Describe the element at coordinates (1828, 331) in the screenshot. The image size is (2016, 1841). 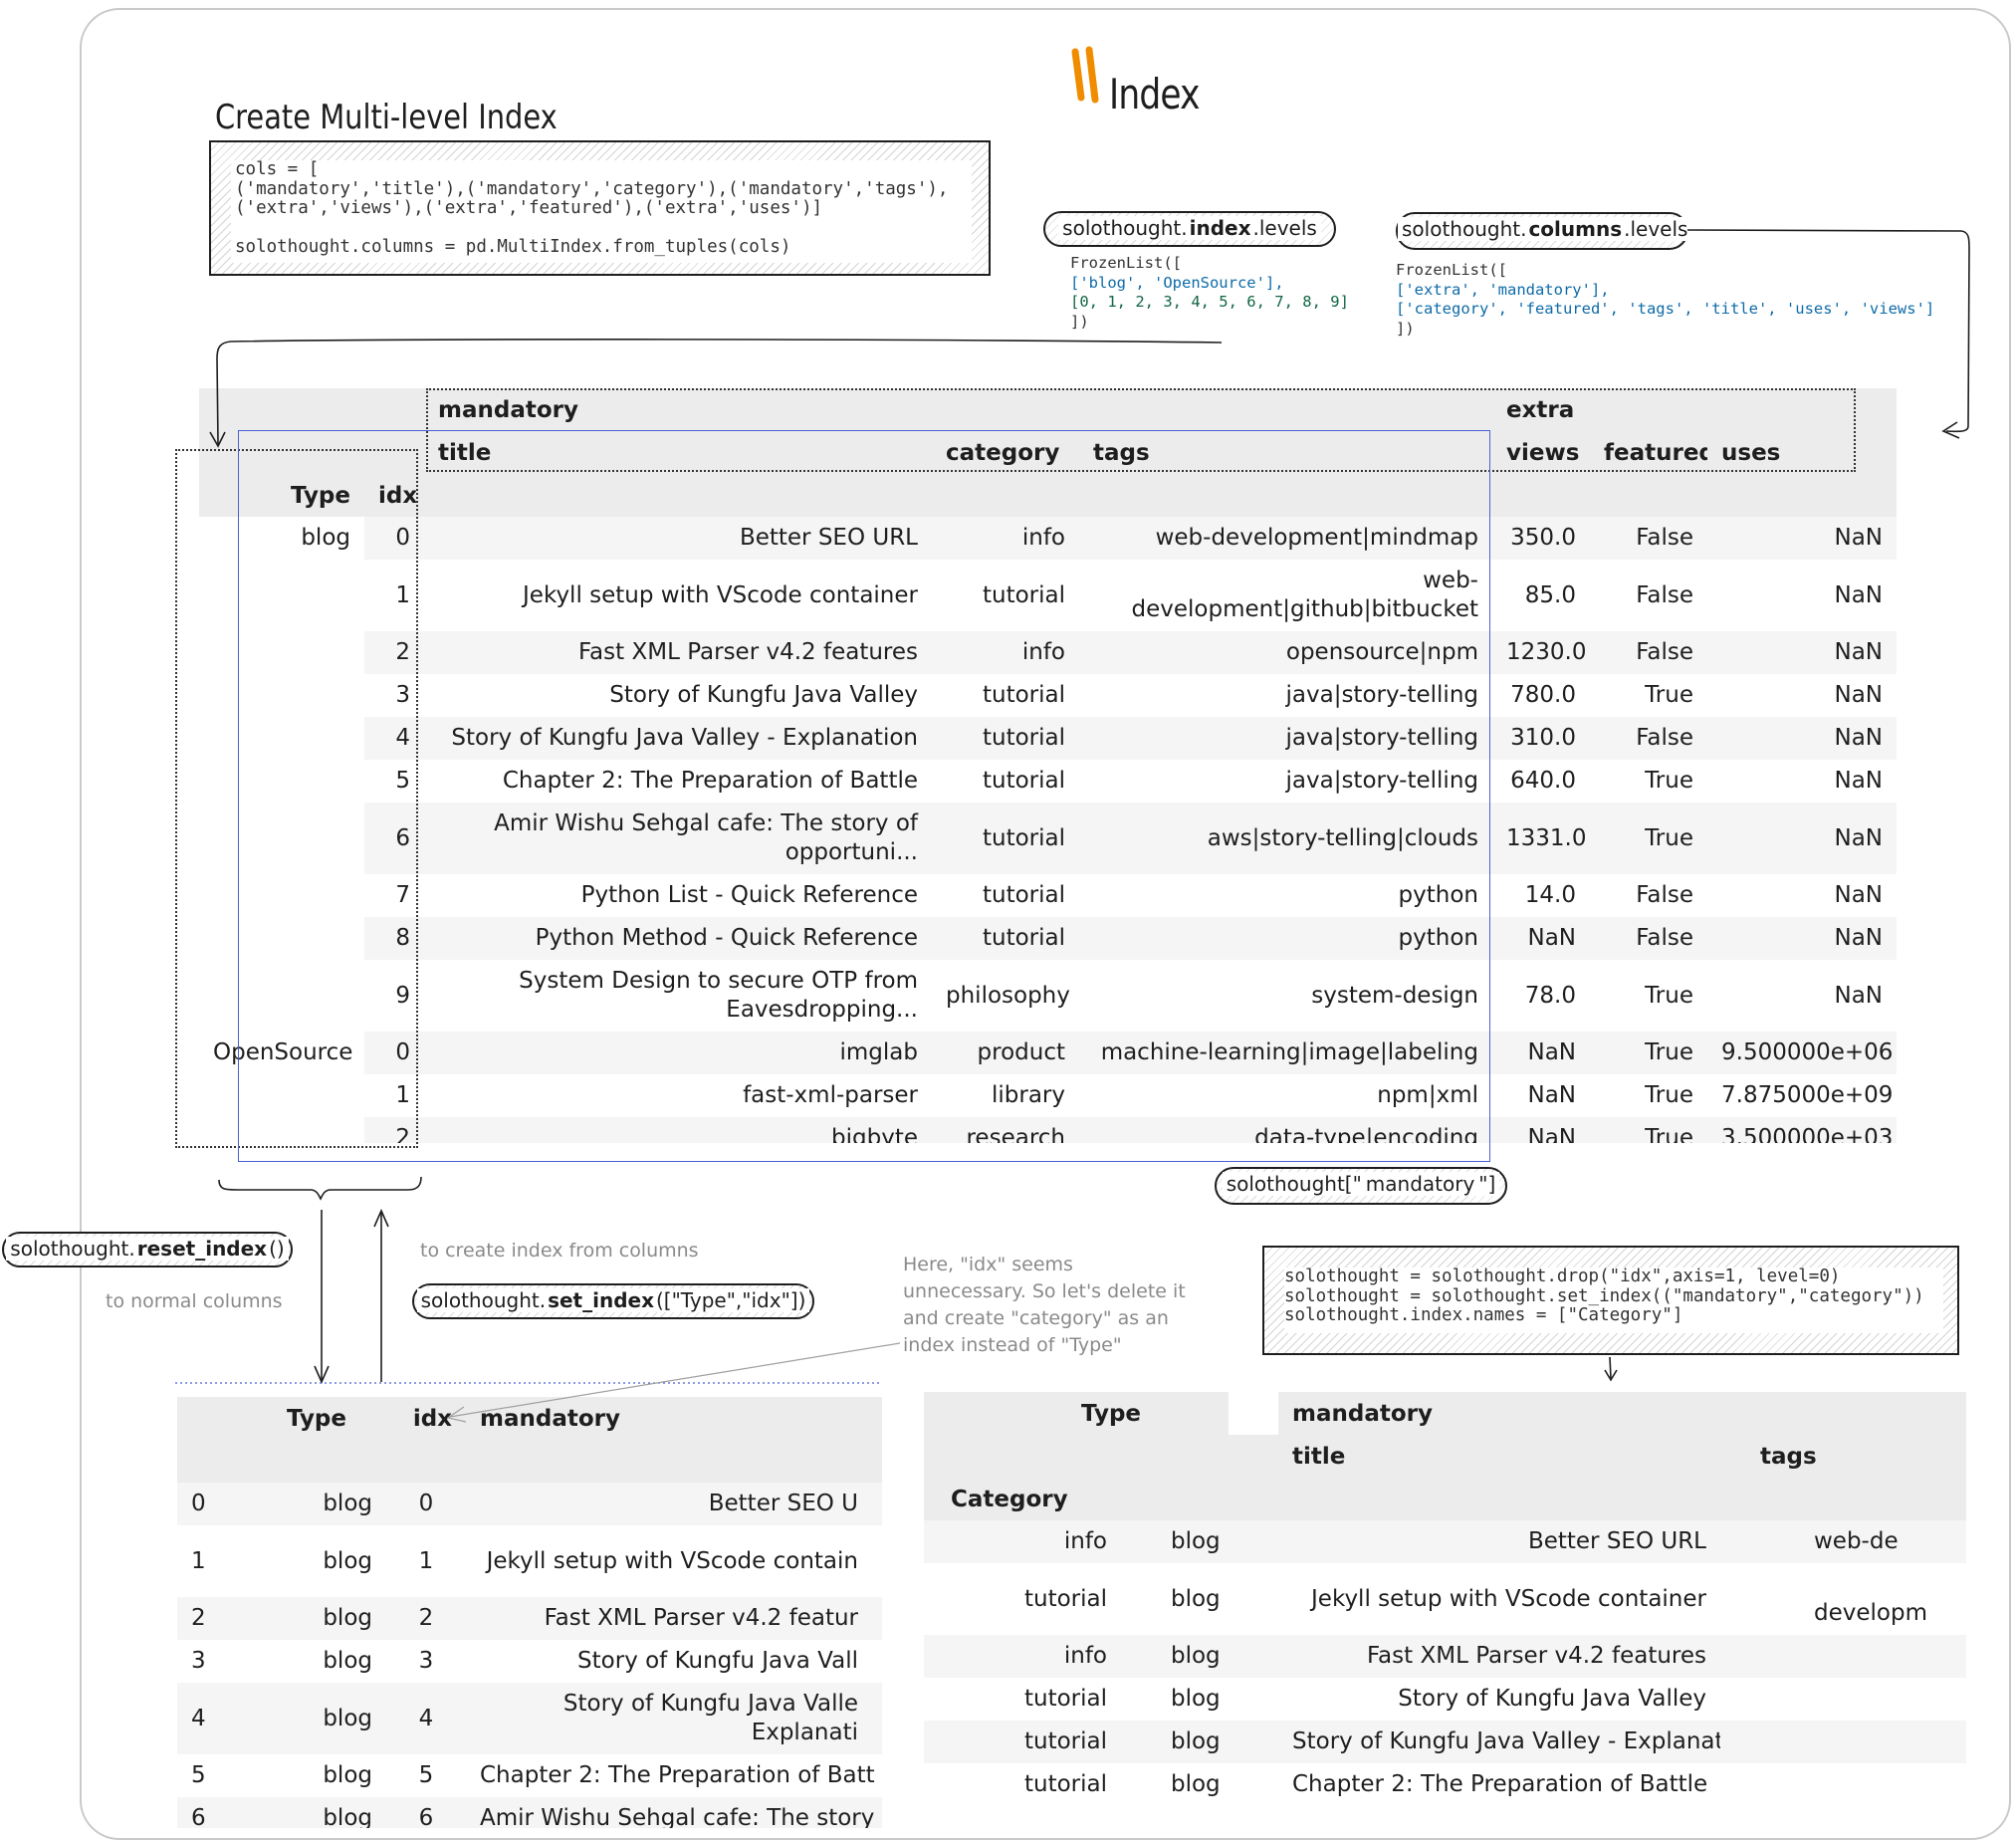
I see `arrow-columns-levels` at that location.